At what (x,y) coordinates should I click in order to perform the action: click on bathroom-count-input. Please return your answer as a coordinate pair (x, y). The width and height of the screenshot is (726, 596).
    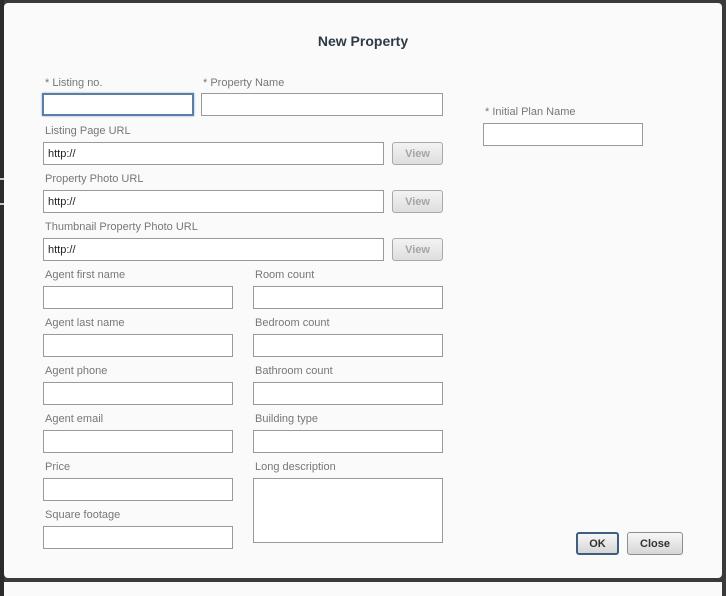
    Looking at the image, I should click on (348, 393).